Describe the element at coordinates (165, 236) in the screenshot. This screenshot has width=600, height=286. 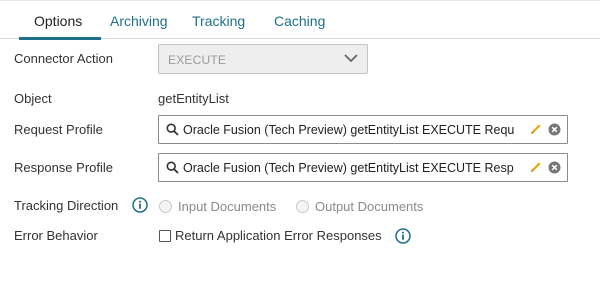
I see `return-error-responses-checkbox` at that location.